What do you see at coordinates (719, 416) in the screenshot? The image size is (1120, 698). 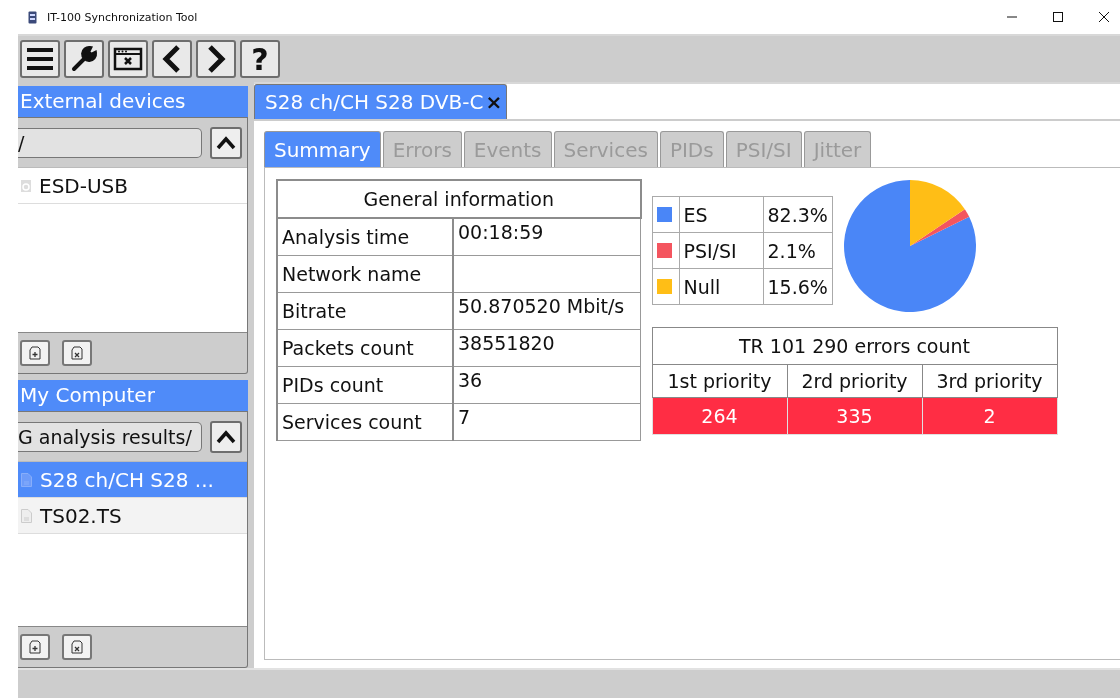 I see `table-cell: 264` at bounding box center [719, 416].